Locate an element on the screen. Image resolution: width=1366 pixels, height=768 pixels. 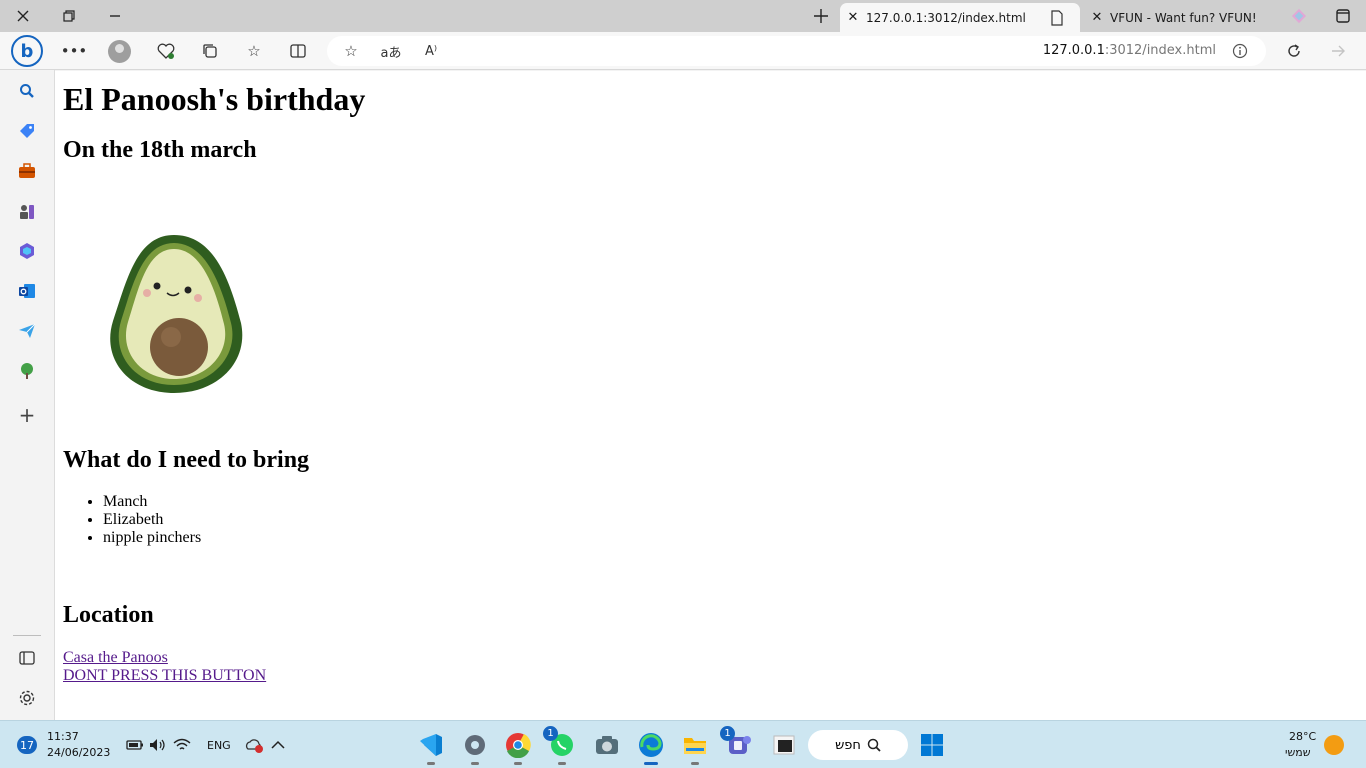
folder-icon is located at coordinates (695, 746).